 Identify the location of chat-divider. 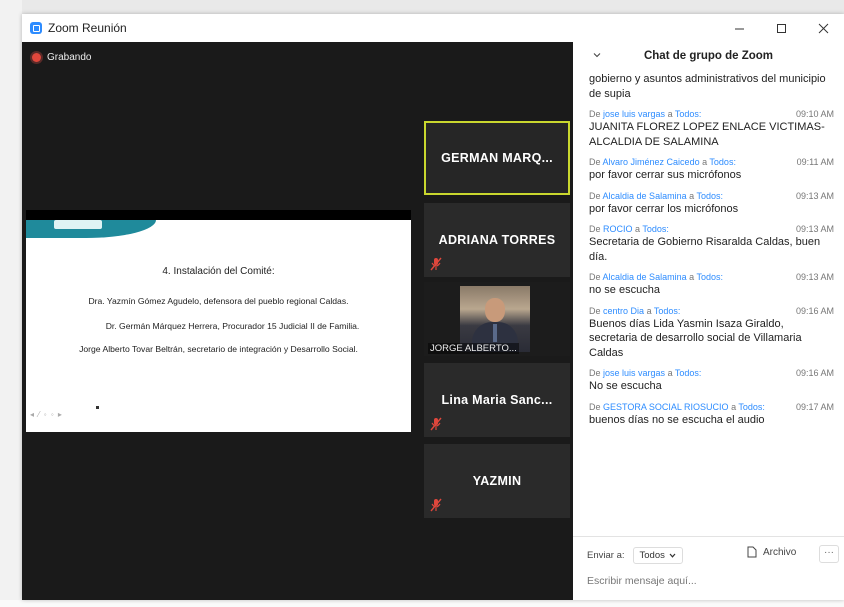
(708, 536).